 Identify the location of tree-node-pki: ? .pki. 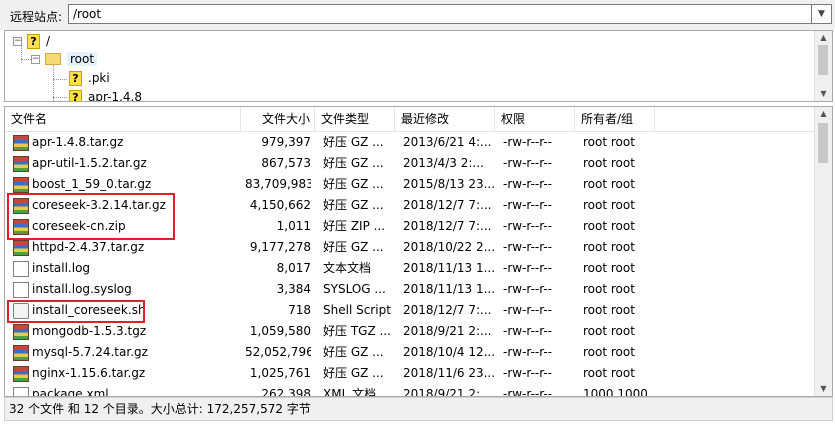
(89, 78).